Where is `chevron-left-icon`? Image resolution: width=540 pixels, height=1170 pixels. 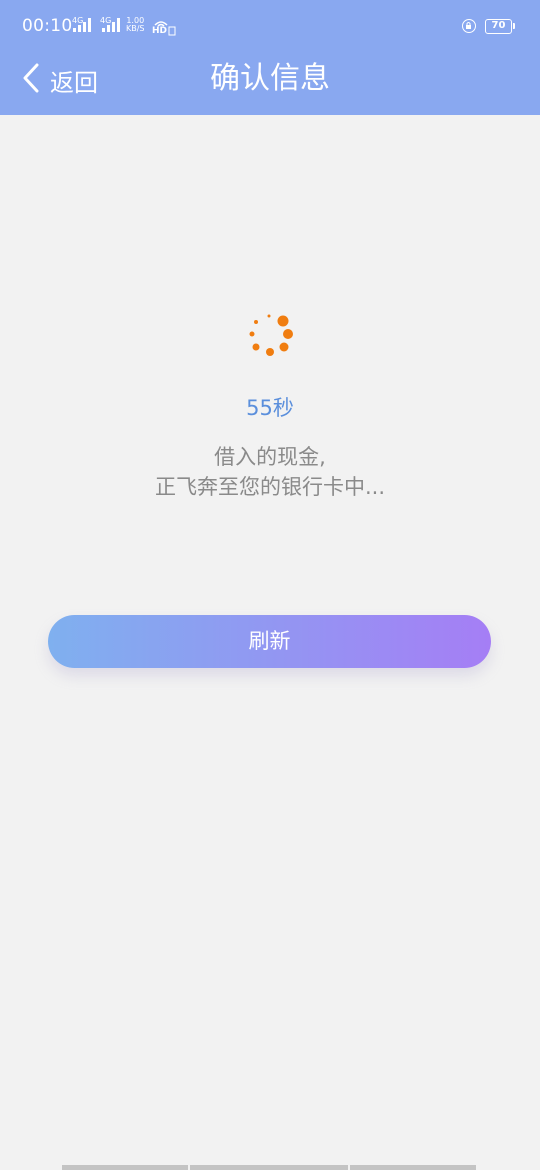
chevron-left-icon is located at coordinates (31, 80).